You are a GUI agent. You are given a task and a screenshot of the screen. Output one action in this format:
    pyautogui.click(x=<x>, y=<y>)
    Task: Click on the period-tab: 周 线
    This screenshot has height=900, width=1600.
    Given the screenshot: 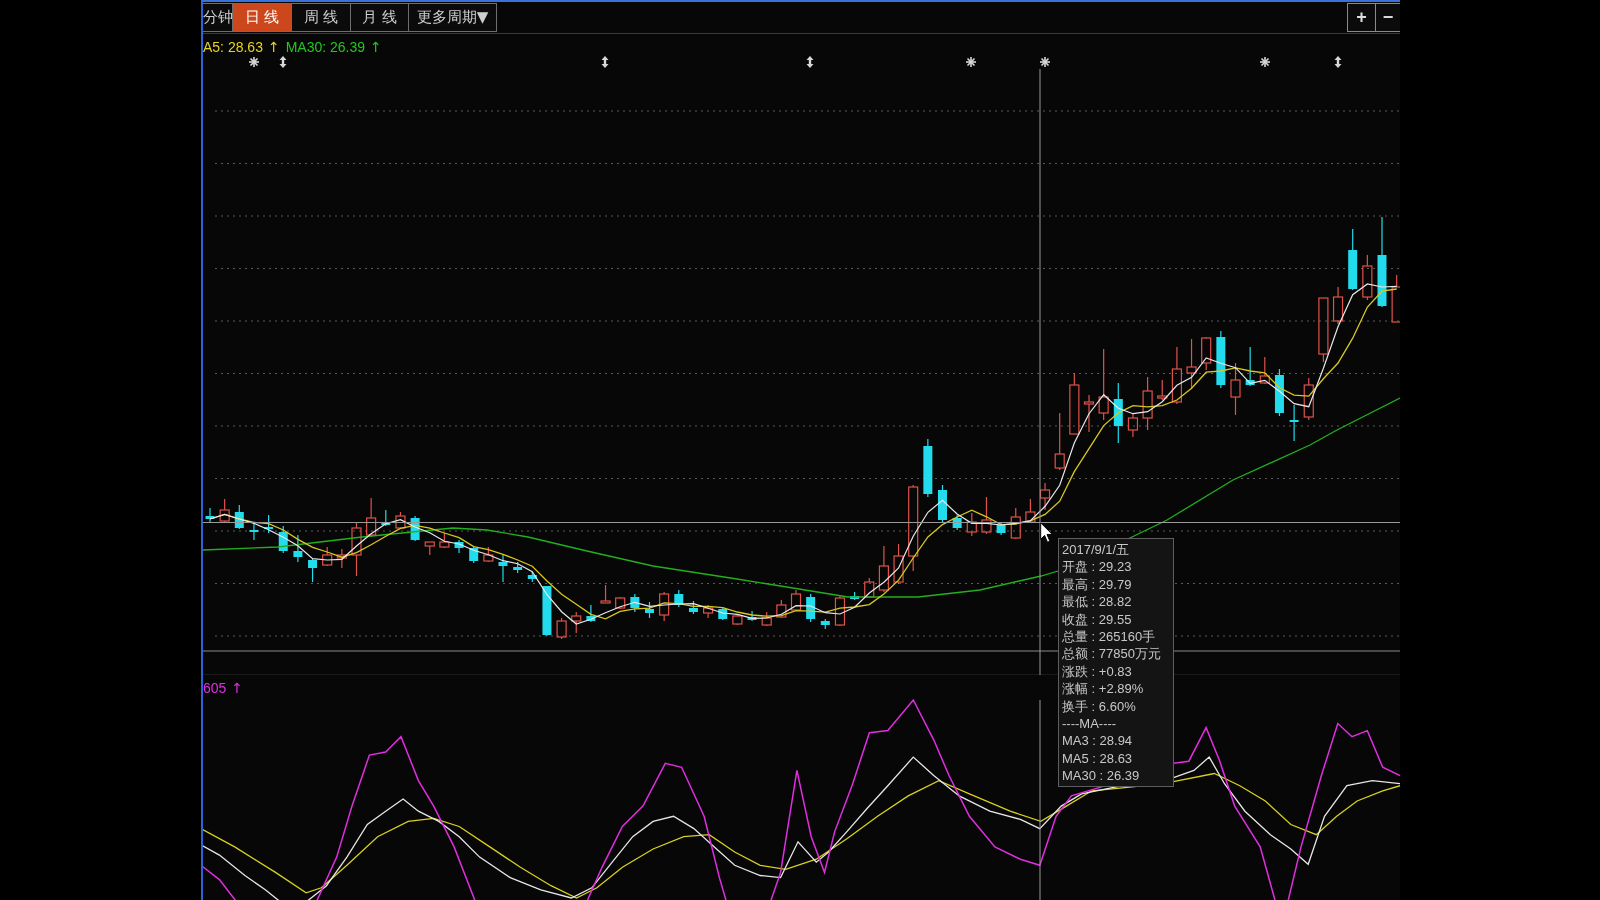 What is the action you would take?
    pyautogui.click(x=321, y=17)
    